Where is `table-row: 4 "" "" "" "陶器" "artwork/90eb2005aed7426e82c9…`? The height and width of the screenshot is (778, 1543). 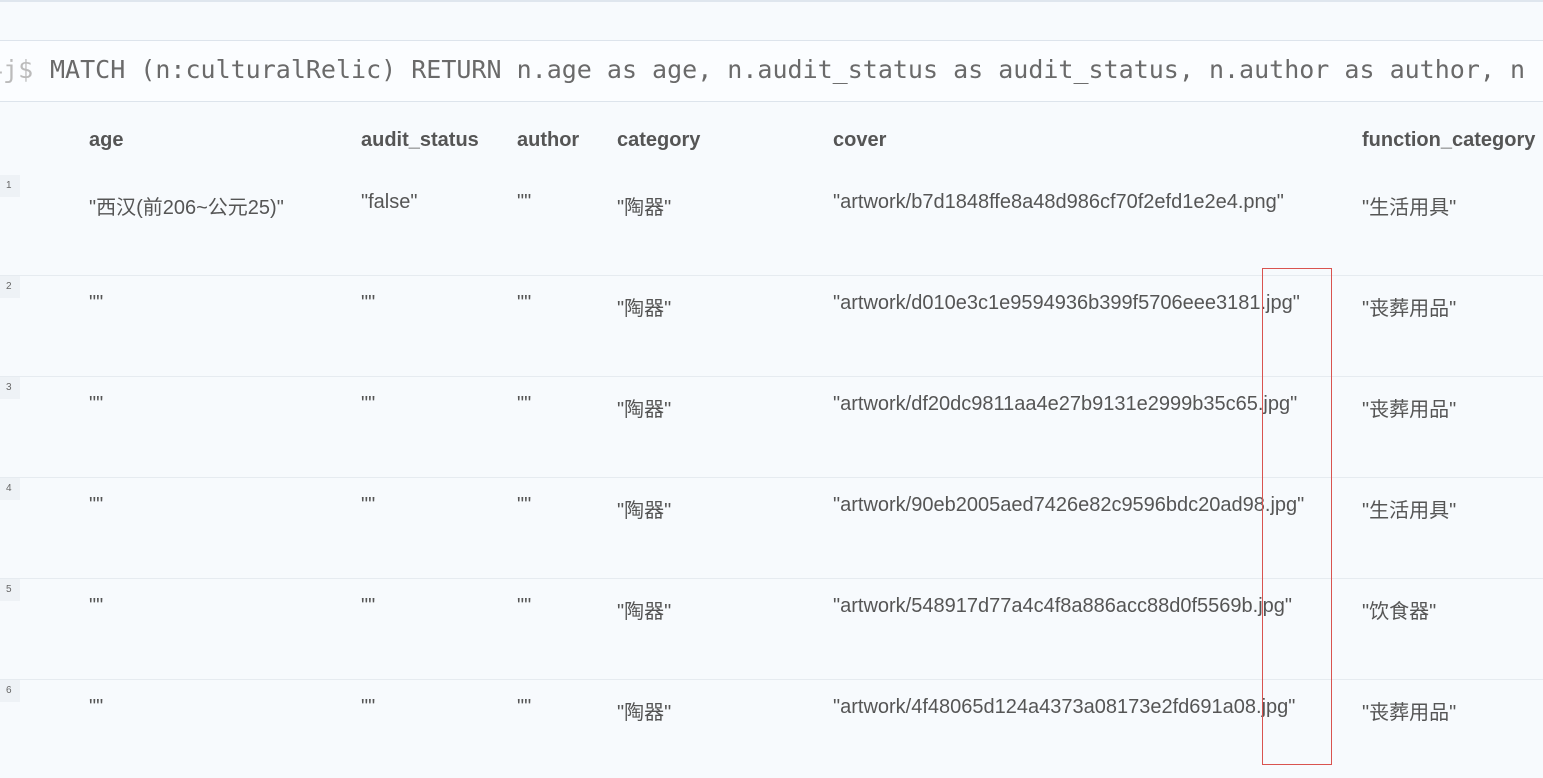
table-row: 4 "" "" "" "陶器" "artwork/90eb2005aed7426e82c9… is located at coordinates (771, 528).